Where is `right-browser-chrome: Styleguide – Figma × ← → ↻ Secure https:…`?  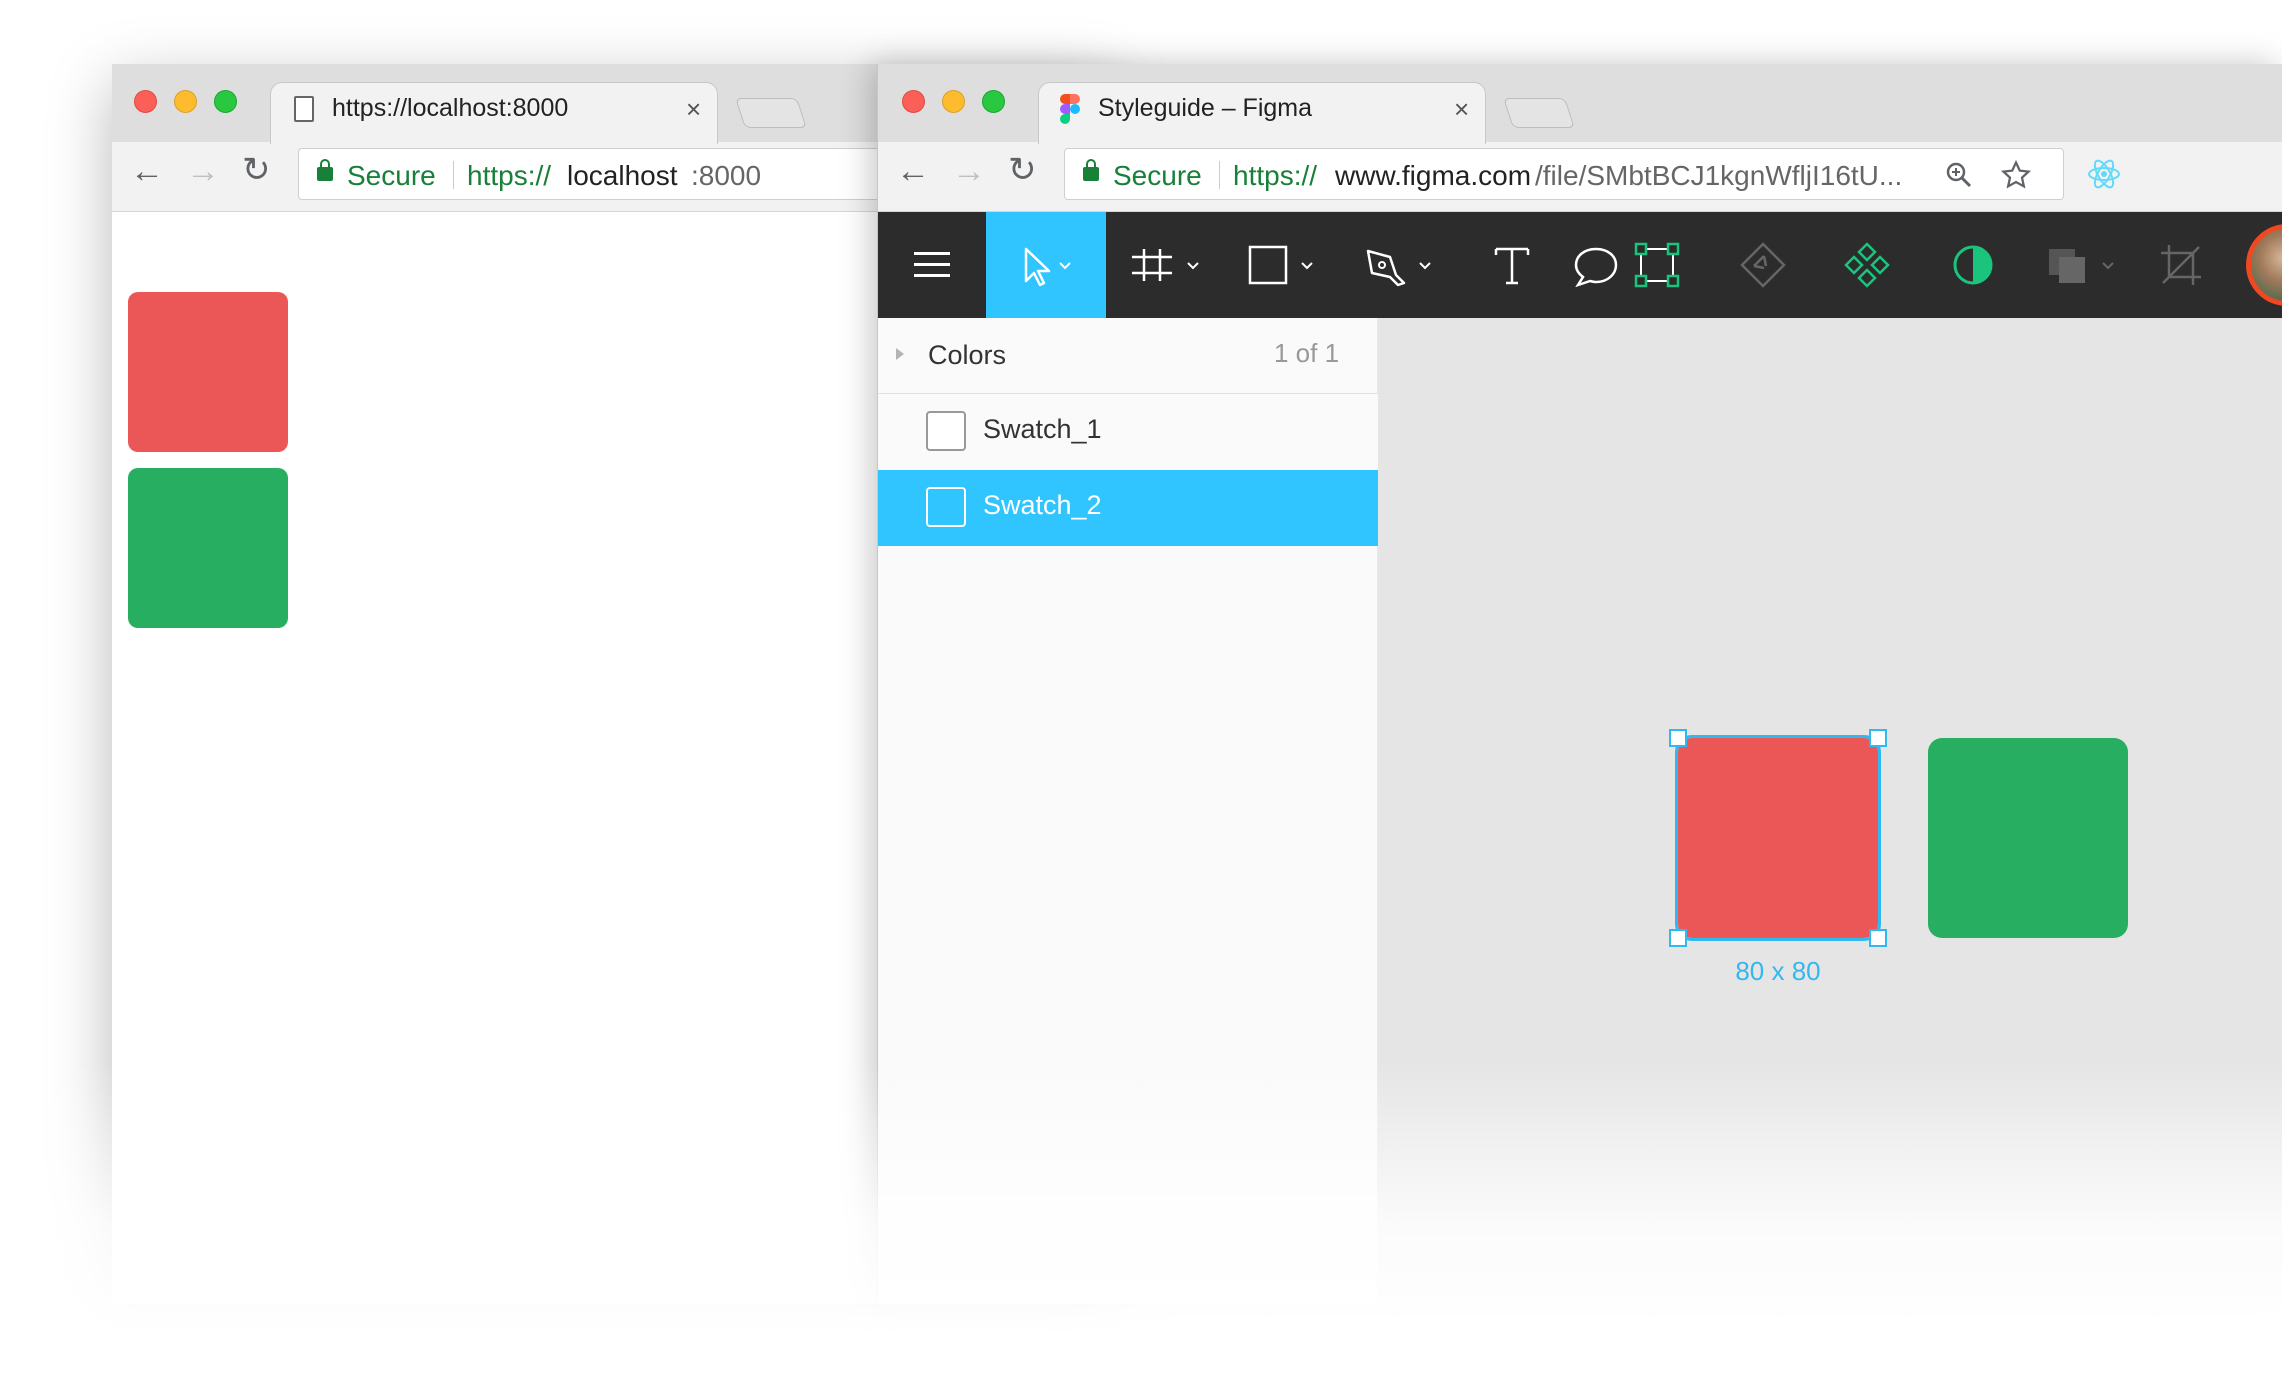 right-browser-chrome: Styleguide – Figma × ← → ↻ Secure https:… is located at coordinates (1580, 138).